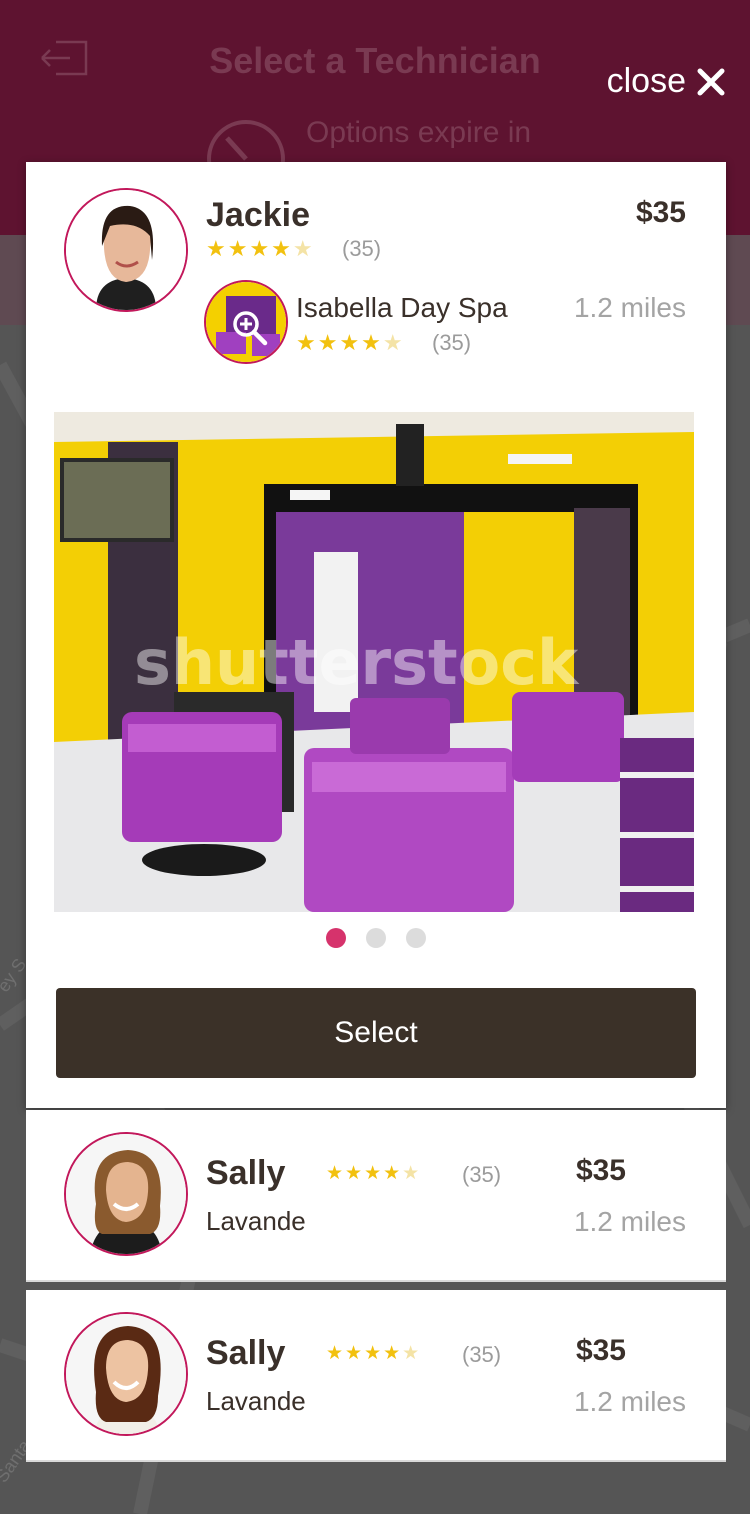 The height and width of the screenshot is (1514, 750). What do you see at coordinates (376, 1033) in the screenshot?
I see `select-button: Select` at bounding box center [376, 1033].